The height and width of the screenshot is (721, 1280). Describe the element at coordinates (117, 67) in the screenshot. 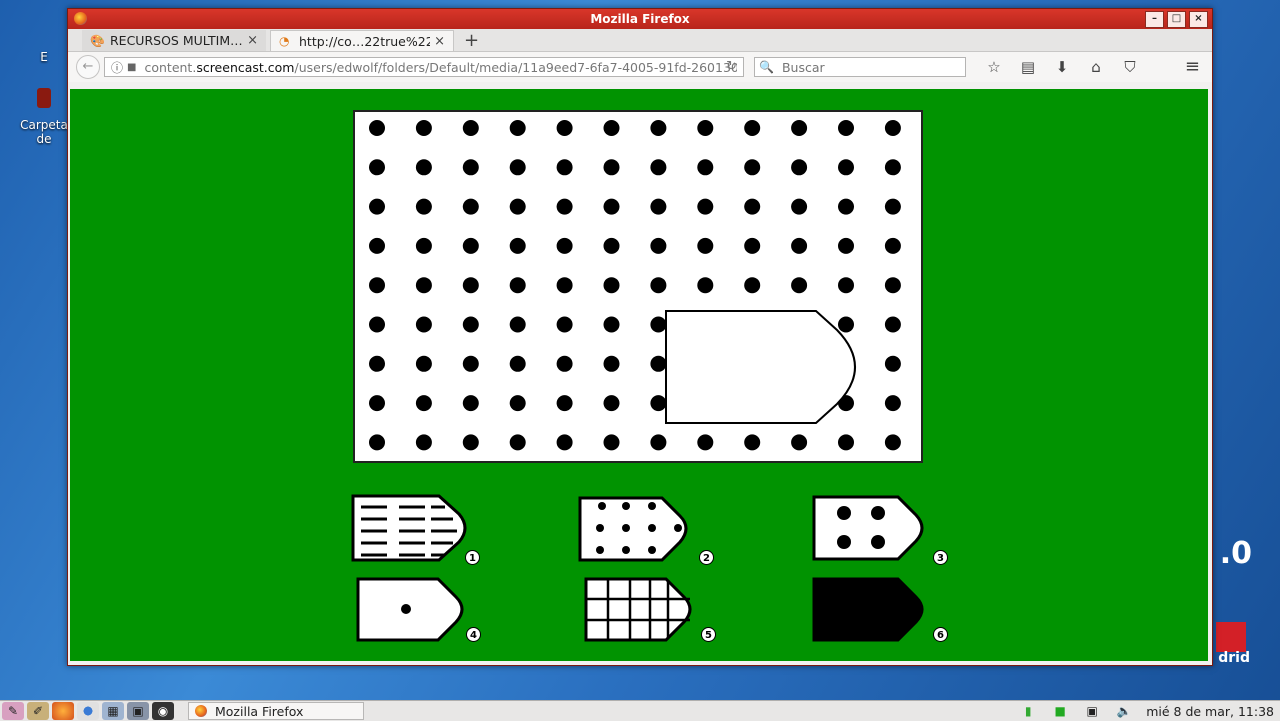

I see `info-icon: ⓘ` at that location.